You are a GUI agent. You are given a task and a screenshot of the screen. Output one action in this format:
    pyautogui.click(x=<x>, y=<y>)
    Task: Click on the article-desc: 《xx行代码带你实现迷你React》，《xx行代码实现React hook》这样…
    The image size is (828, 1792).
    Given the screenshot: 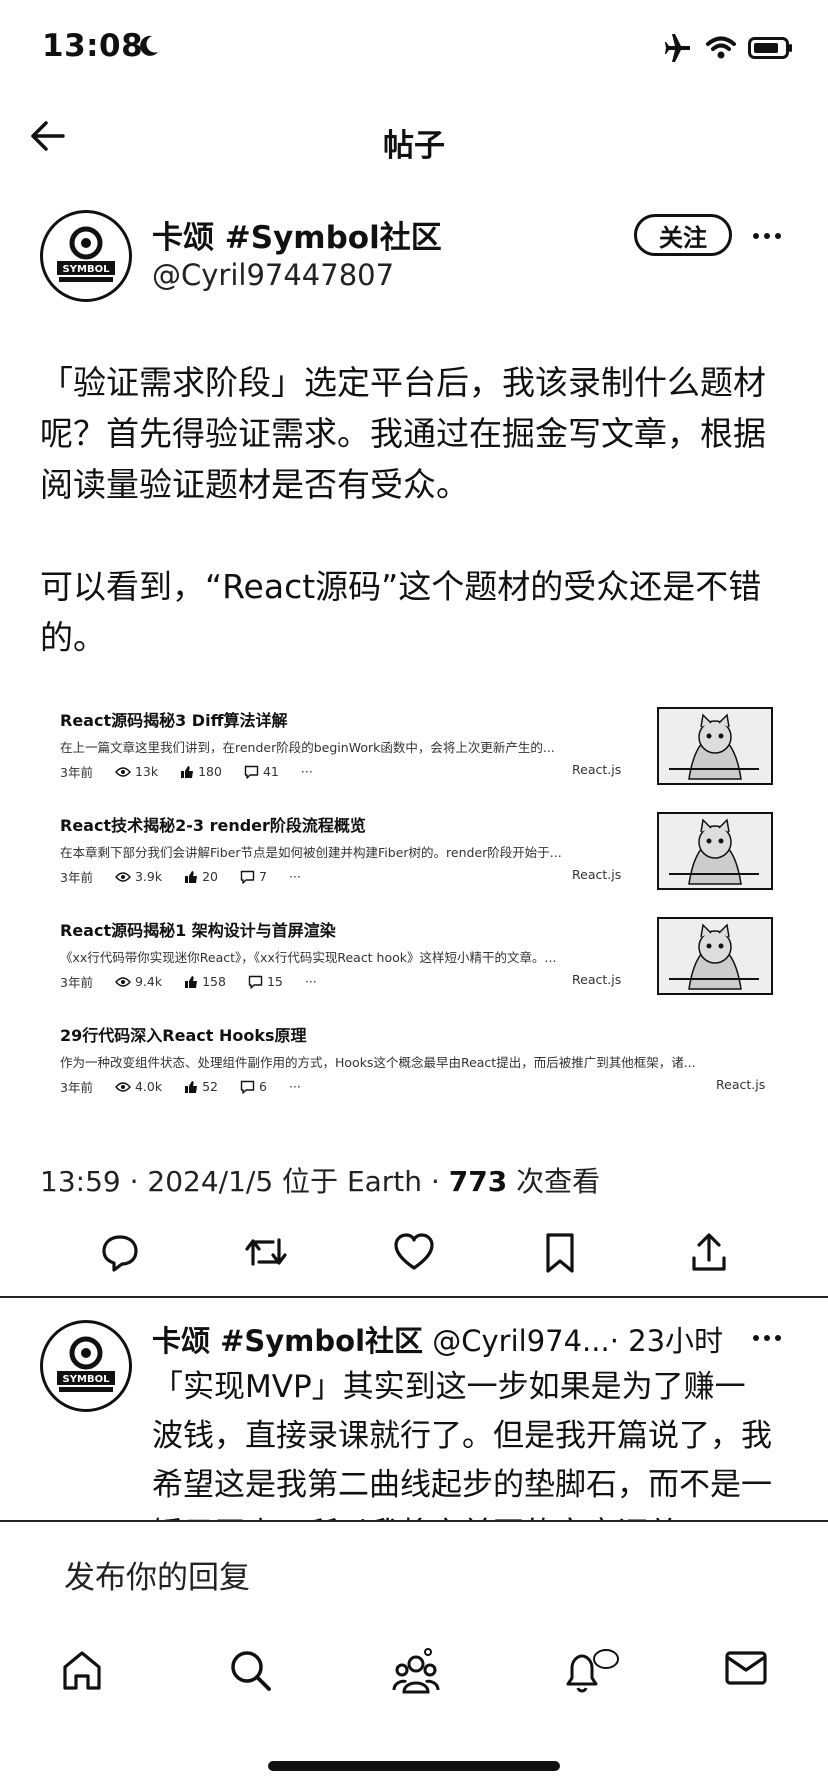 What is the action you would take?
    pyautogui.click(x=308, y=957)
    